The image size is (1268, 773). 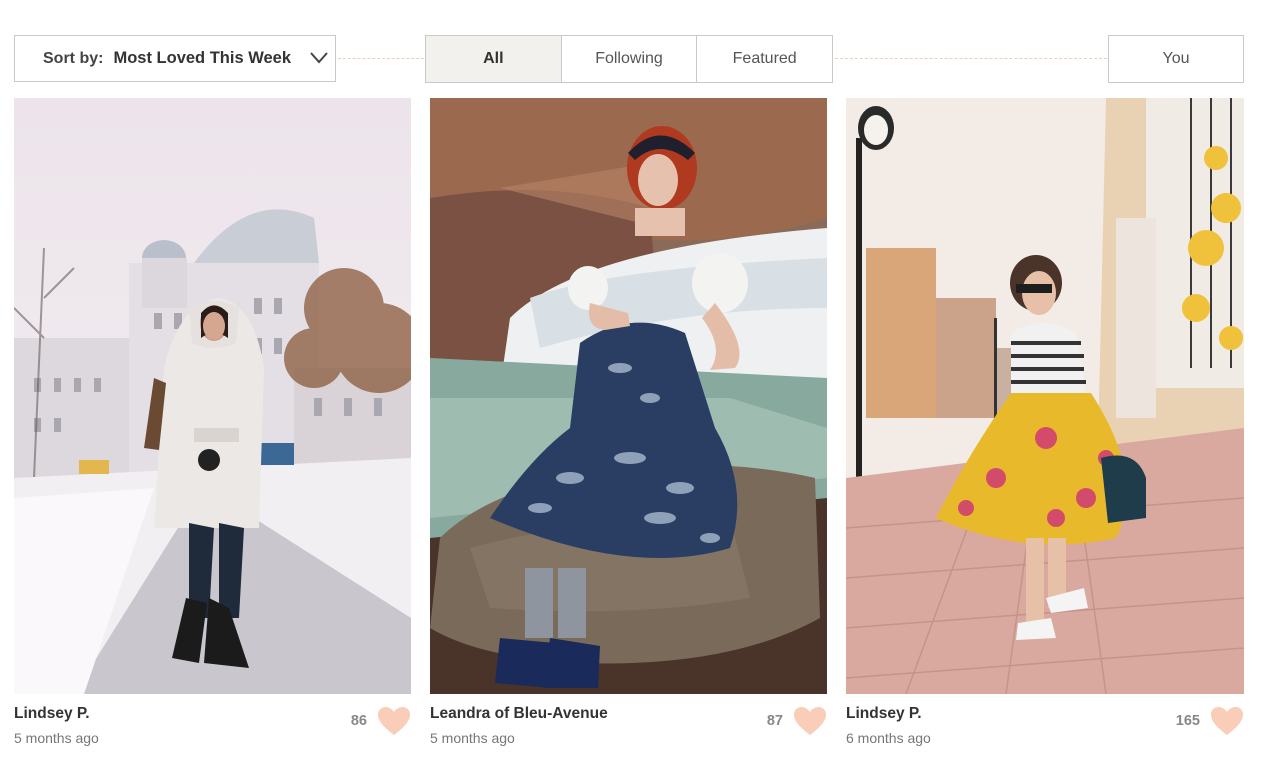 What do you see at coordinates (764, 59) in the screenshot?
I see `tab-featured: Featured` at bounding box center [764, 59].